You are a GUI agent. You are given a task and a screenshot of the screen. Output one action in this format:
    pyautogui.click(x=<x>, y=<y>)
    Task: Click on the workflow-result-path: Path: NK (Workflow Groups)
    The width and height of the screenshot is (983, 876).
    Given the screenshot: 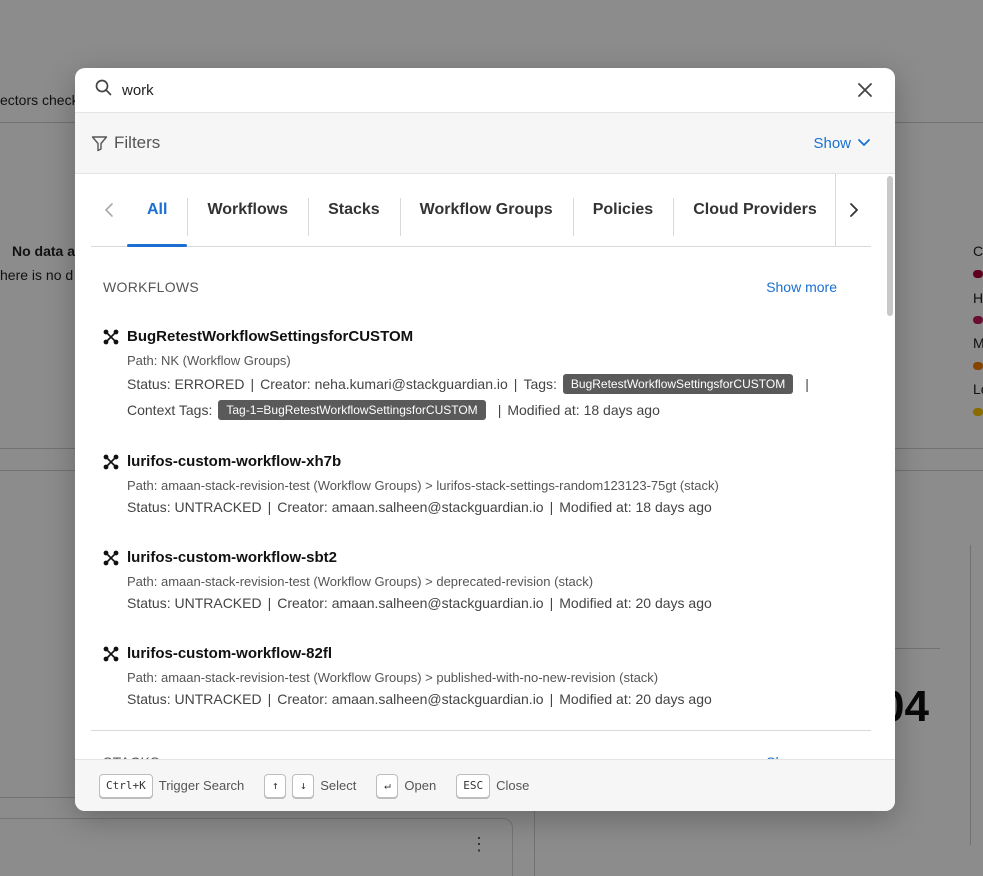 What is the action you would take?
    pyautogui.click(x=209, y=360)
    